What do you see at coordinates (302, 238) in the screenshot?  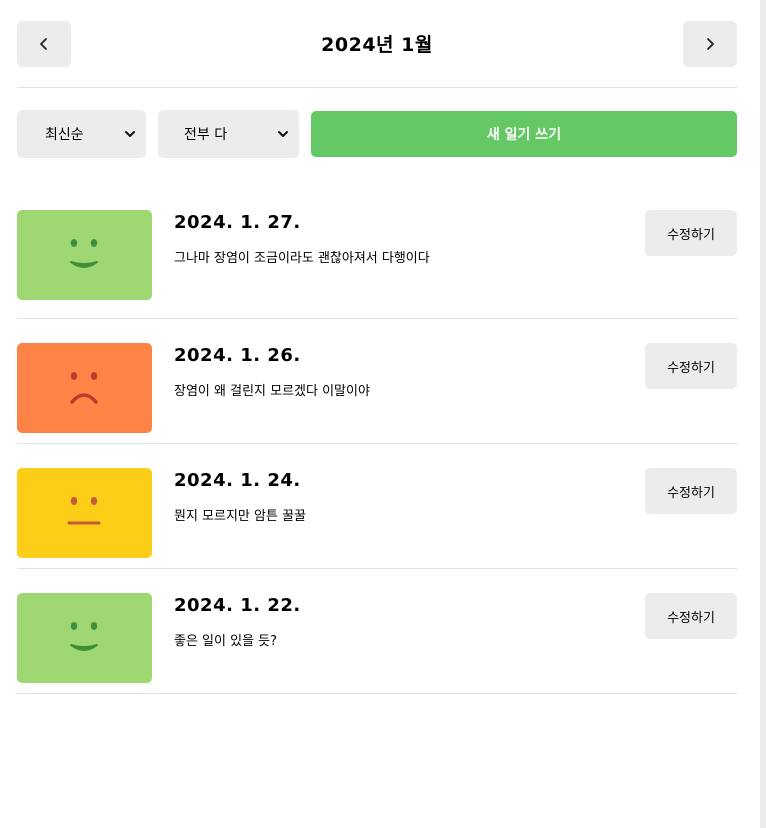 I see `diary-info: 2024. 1. 27. 그나마 장염이 조금이라도 괜찮아져서 다행이다` at bounding box center [302, 238].